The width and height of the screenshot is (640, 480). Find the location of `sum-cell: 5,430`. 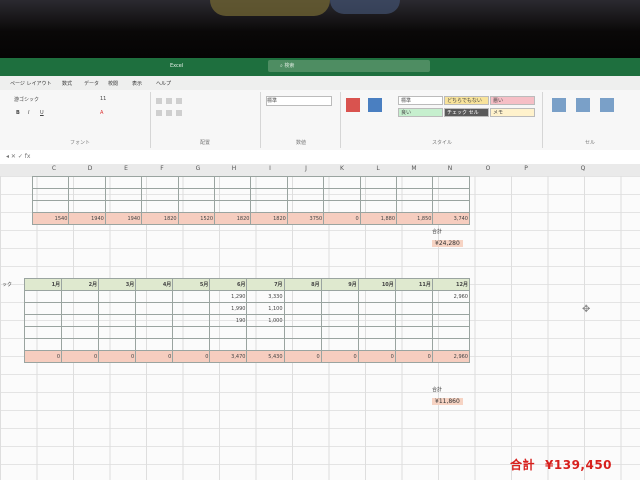

sum-cell: 5,430 is located at coordinates (265, 356).